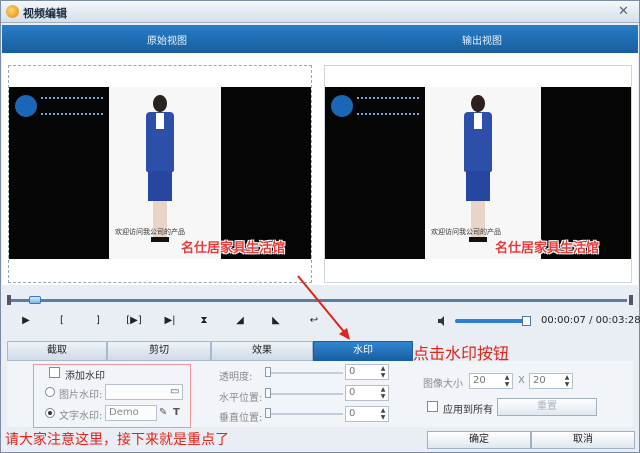 This screenshot has width=640, height=453. What do you see at coordinates (268, 393) in the screenshot?
I see `horizontal-position-knob` at bounding box center [268, 393].